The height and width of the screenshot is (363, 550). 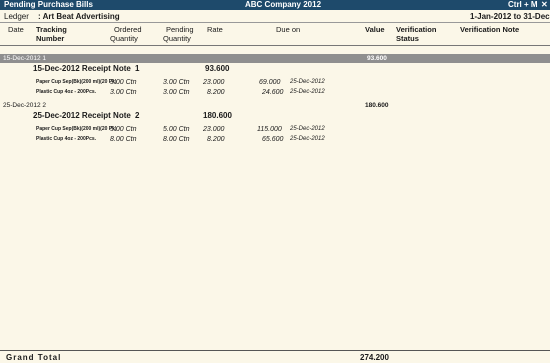 I want to click on voucher-title: 25-Dec-2012 Receipt Note, so click(x=82, y=115).